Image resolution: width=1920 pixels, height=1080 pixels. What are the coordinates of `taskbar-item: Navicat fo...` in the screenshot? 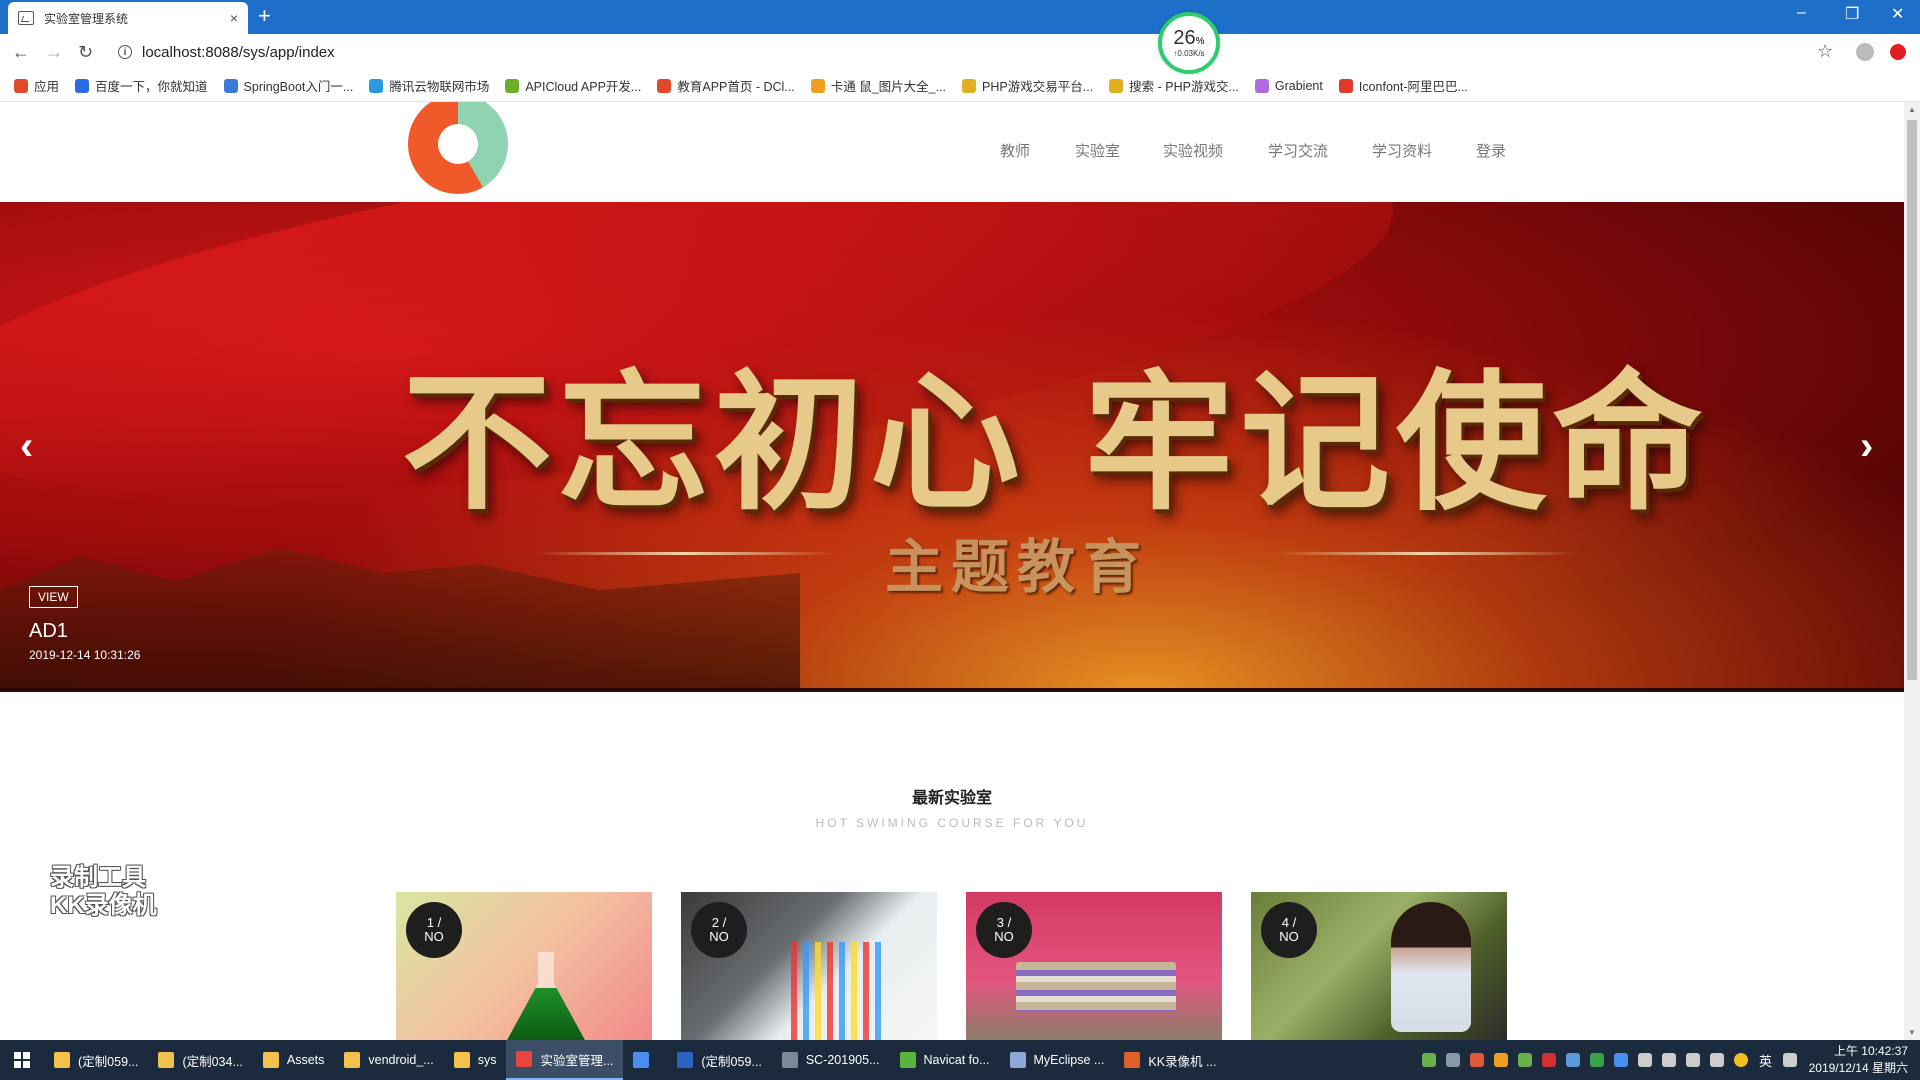 It's located at (945, 1060).